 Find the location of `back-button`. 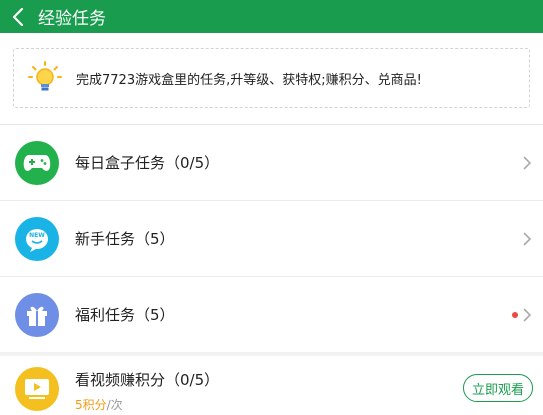

back-button is located at coordinates (18, 16).